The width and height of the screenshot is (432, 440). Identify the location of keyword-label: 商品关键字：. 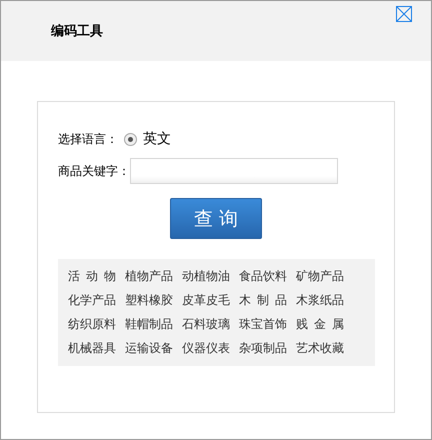
(94, 171).